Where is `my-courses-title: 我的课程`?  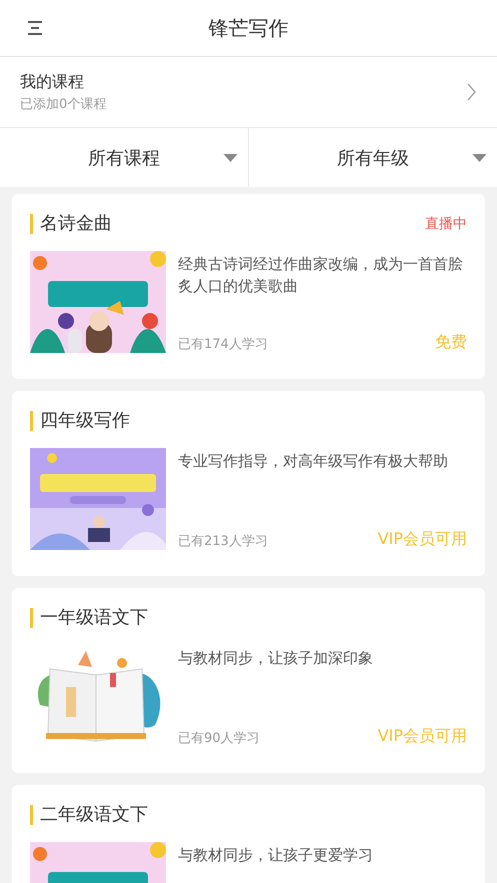 my-courses-title: 我的课程 is located at coordinates (52, 82).